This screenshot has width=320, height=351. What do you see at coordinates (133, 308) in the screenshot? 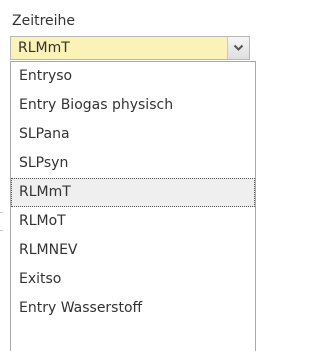
I see `option-entry-wasserstoff: Entry Wasserstoff` at bounding box center [133, 308].